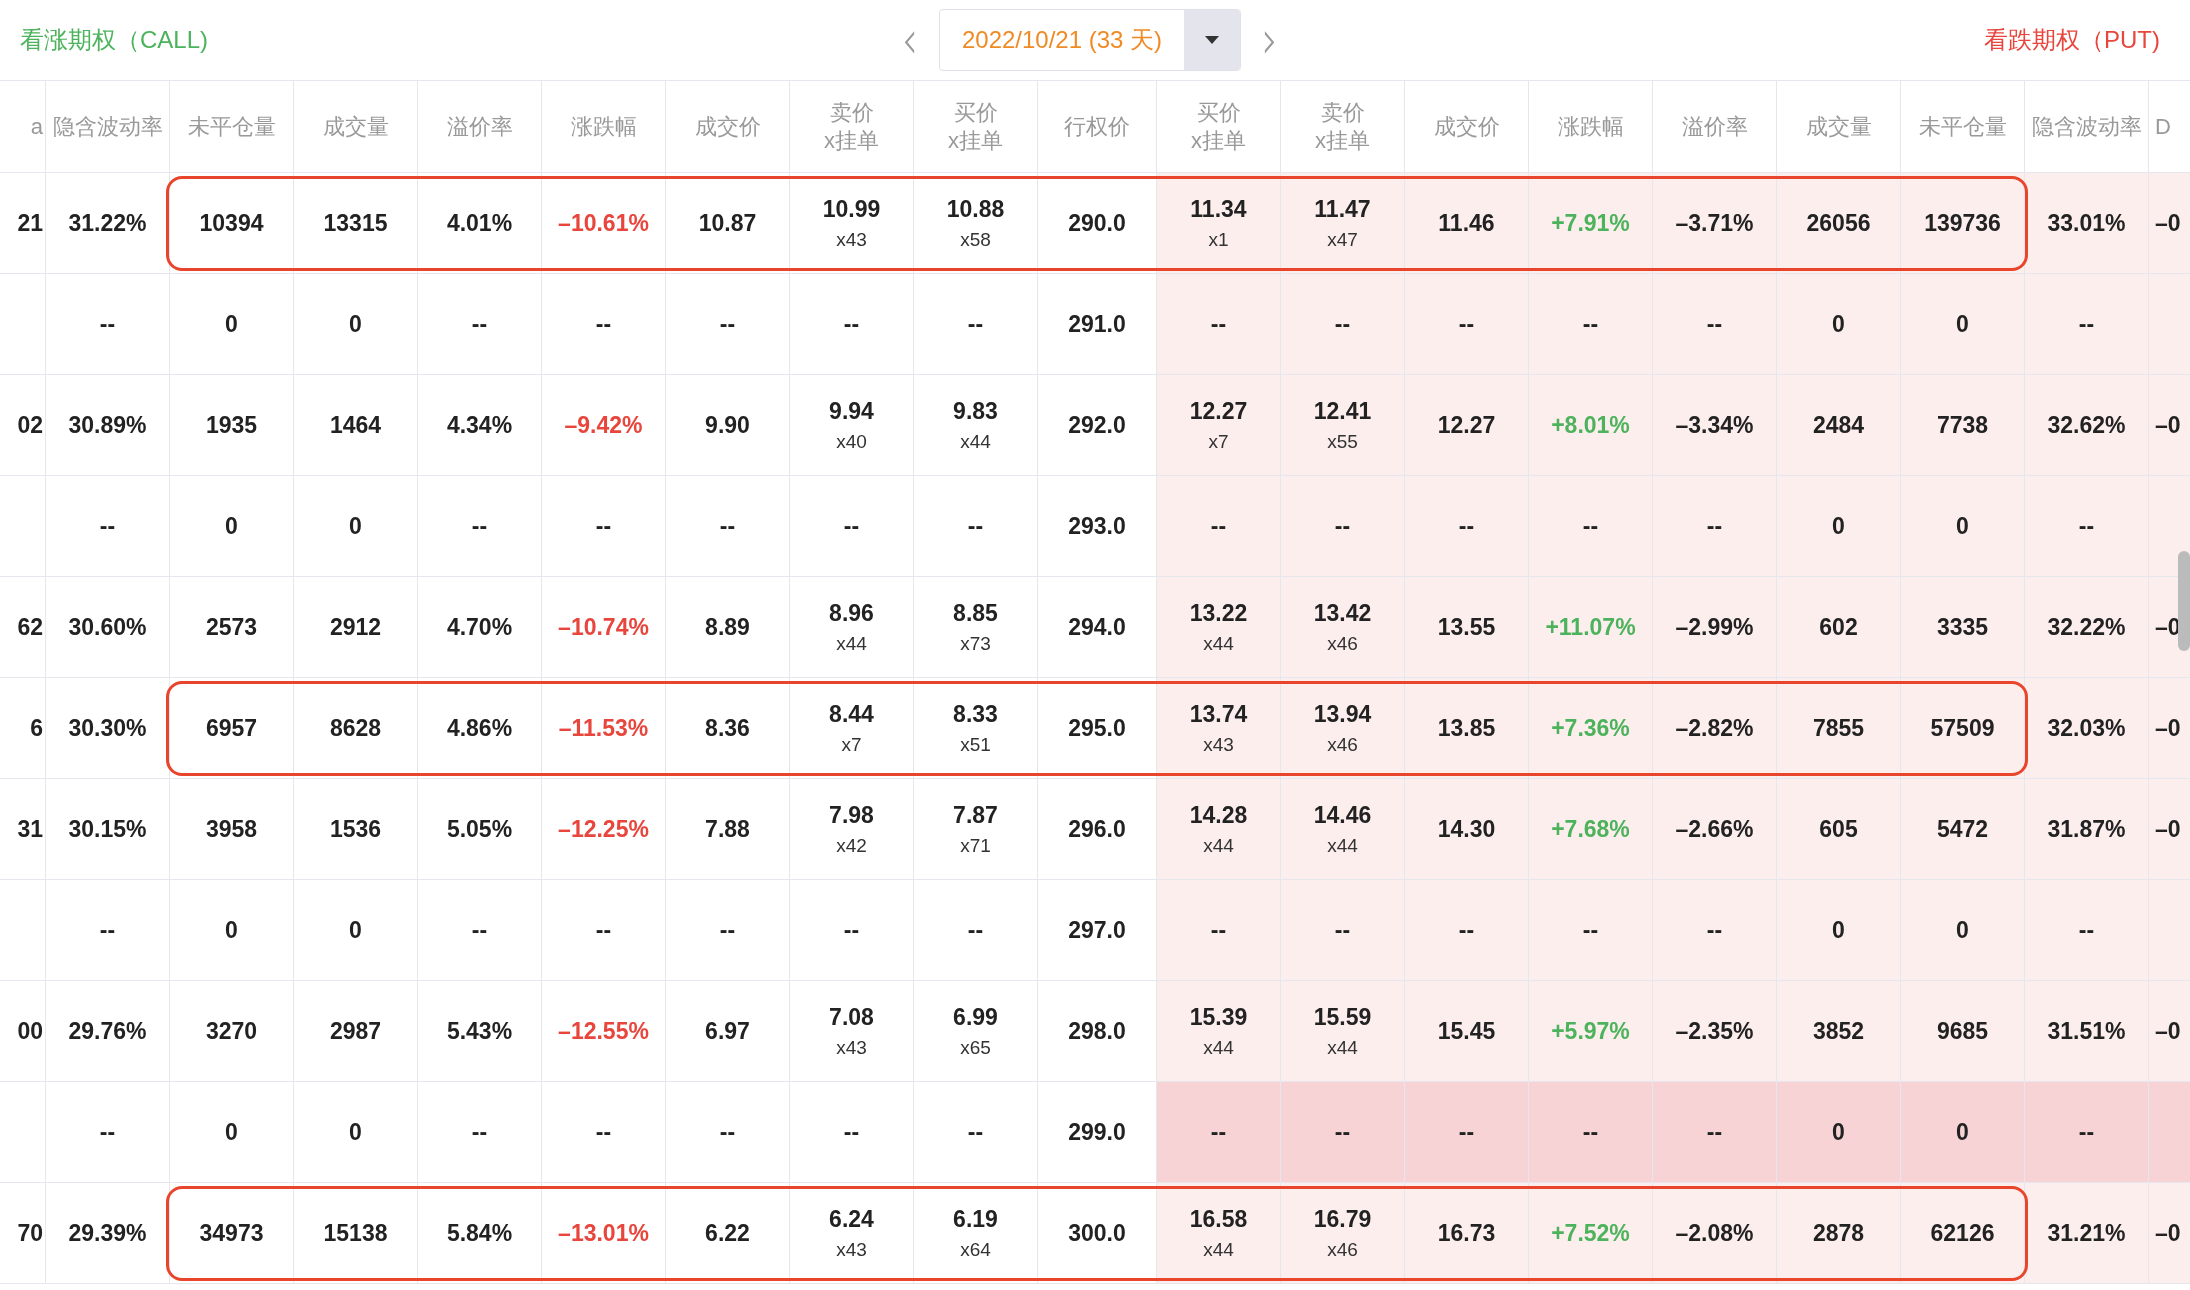 The width and height of the screenshot is (2190, 1290). Describe the element at coordinates (1097, 127) in the screenshot. I see `column-header: 行权价` at that location.